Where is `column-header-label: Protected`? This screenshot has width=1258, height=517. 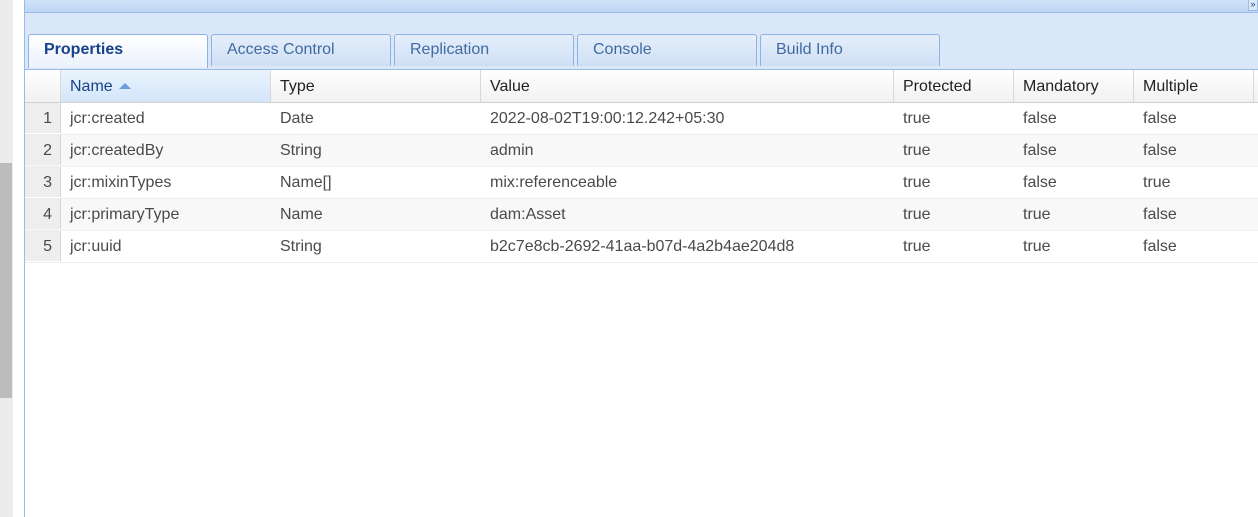
column-header-label: Protected is located at coordinates (937, 86).